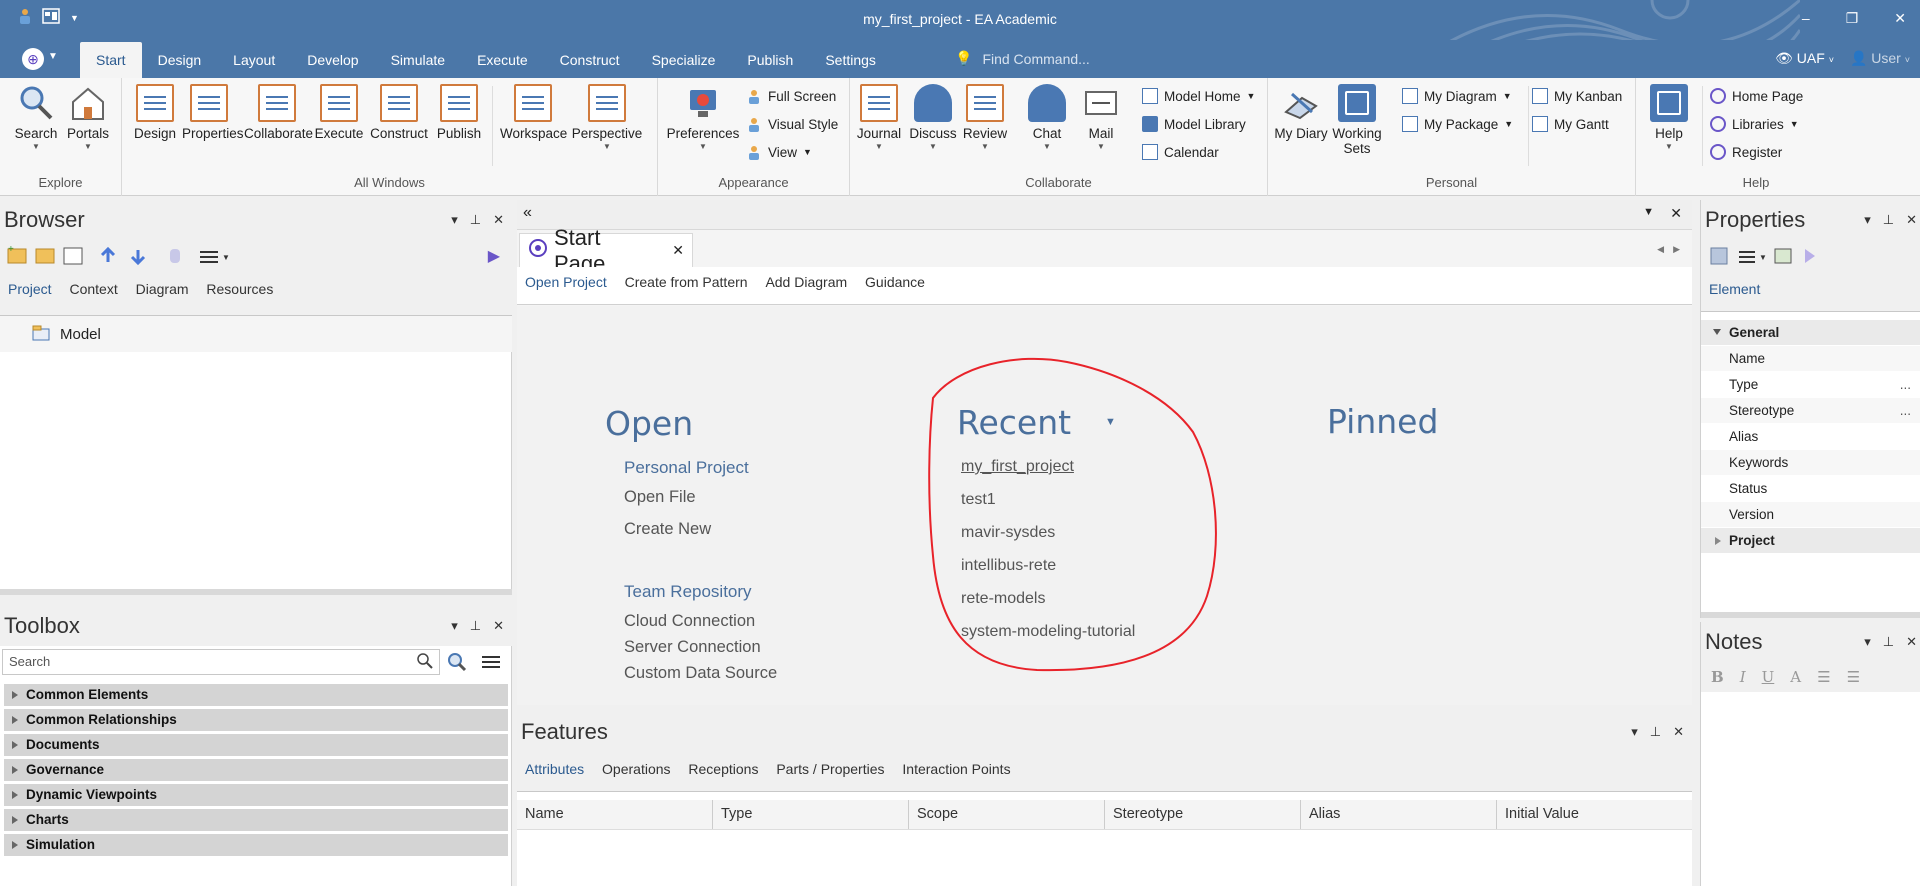  I want to click on guidance-link: Guidance, so click(895, 282).